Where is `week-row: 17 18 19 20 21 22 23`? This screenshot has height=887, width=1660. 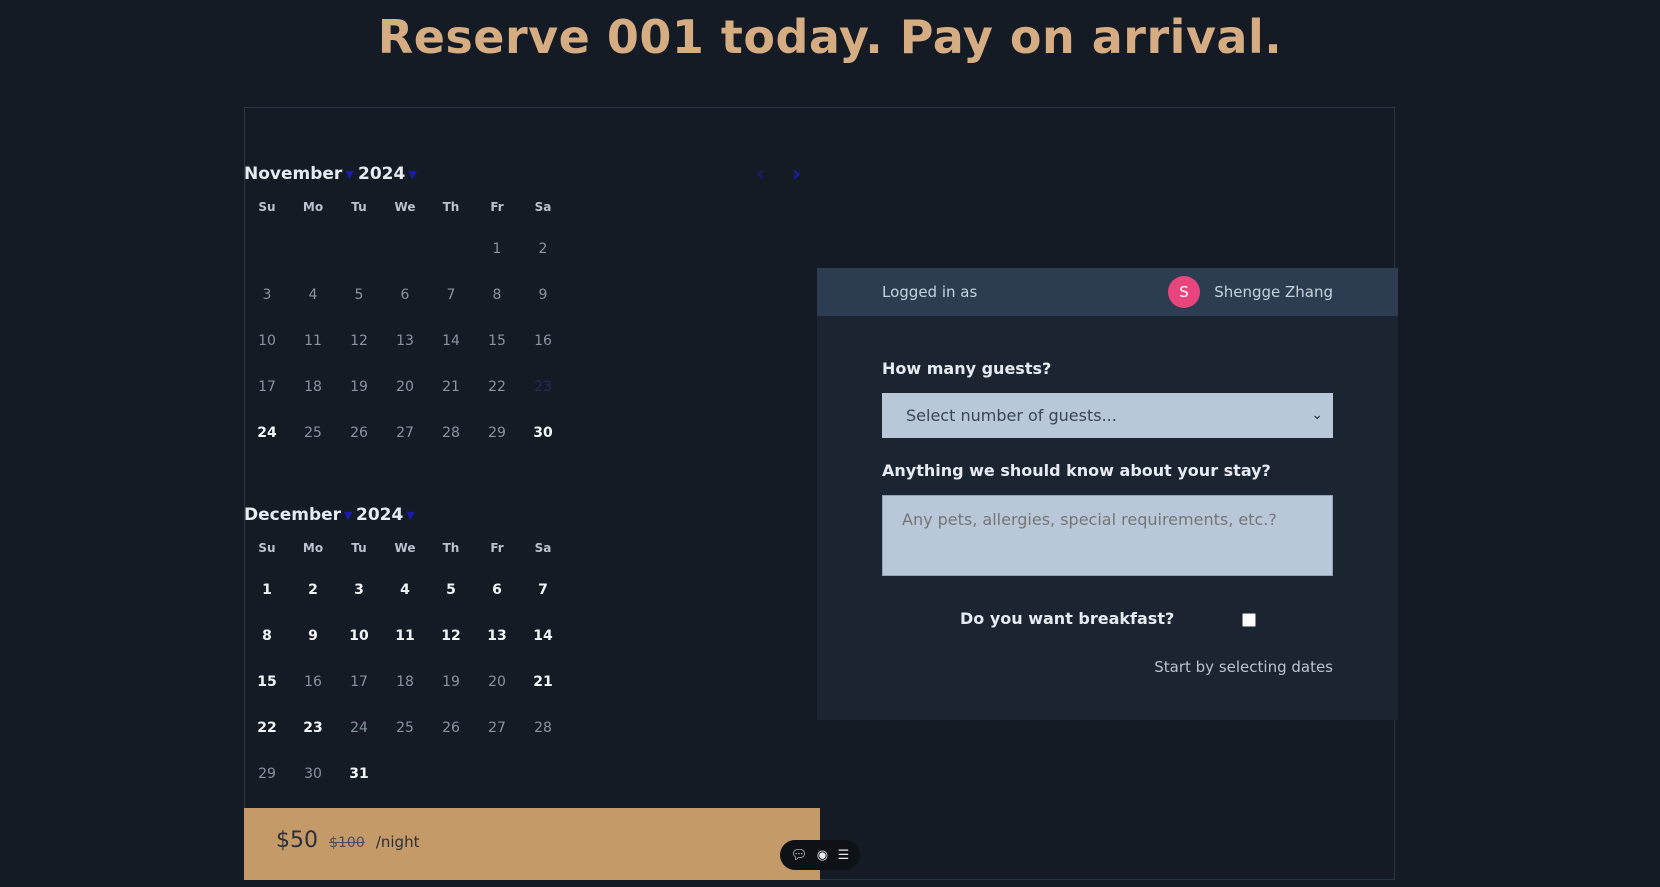
week-row: 17 18 19 20 21 22 23 is located at coordinates (531, 387).